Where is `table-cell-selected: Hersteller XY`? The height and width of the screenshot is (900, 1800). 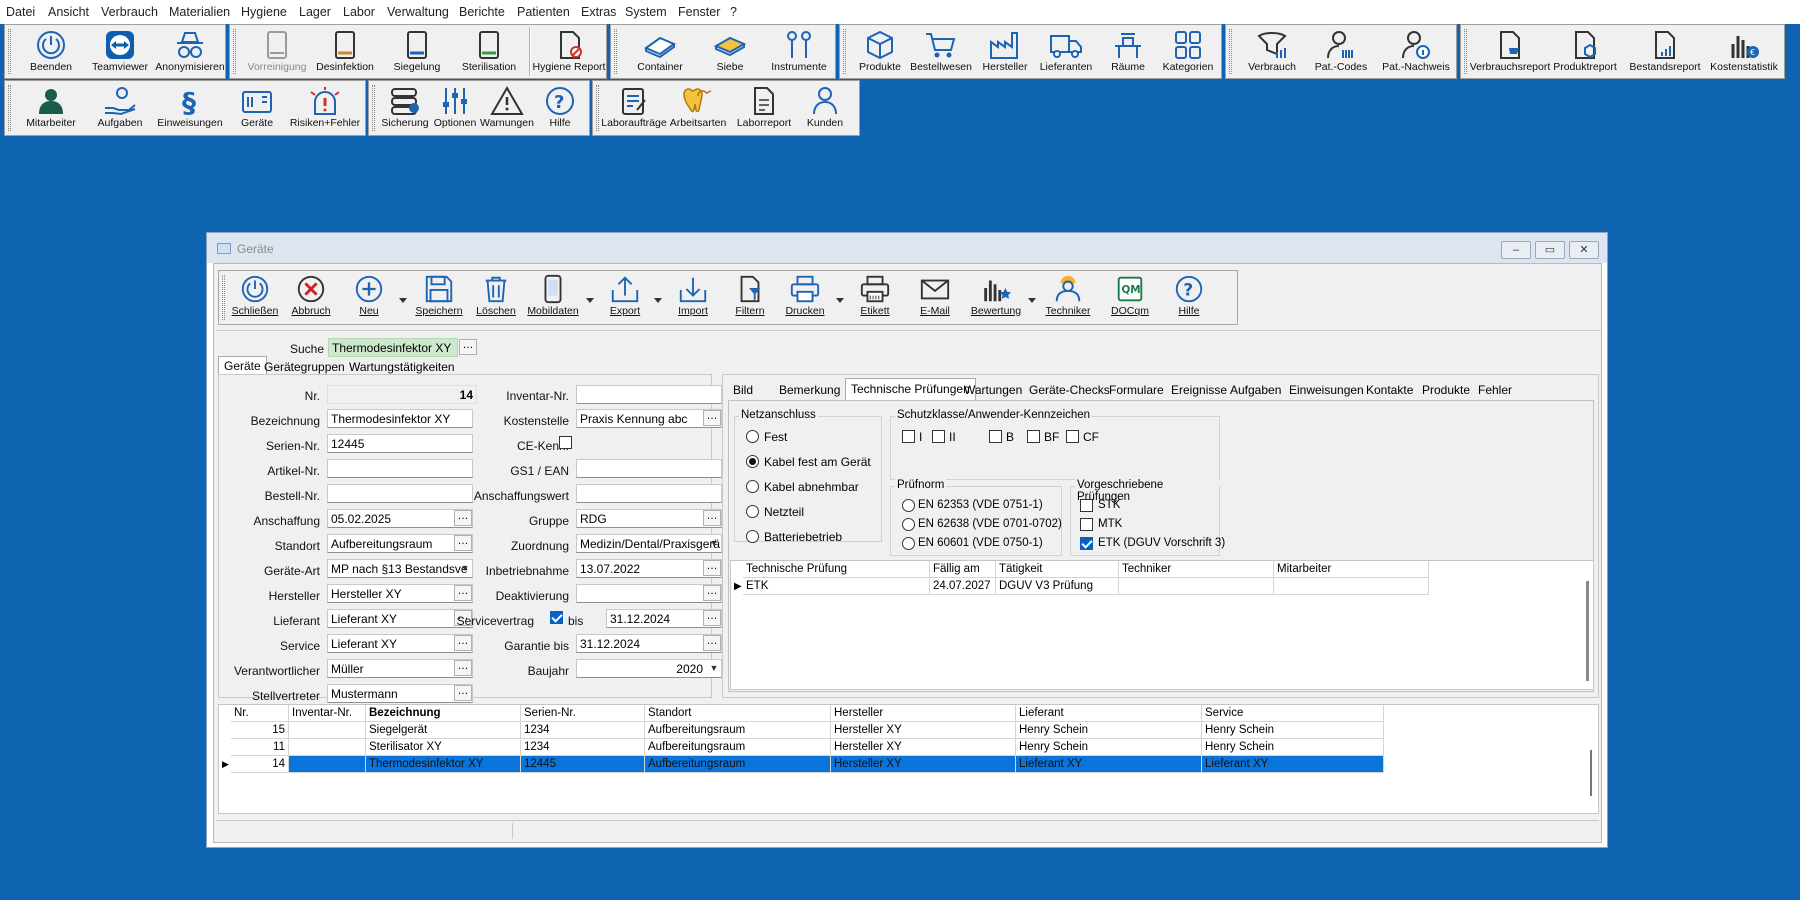 table-cell-selected: Hersteller XY is located at coordinates (923, 764).